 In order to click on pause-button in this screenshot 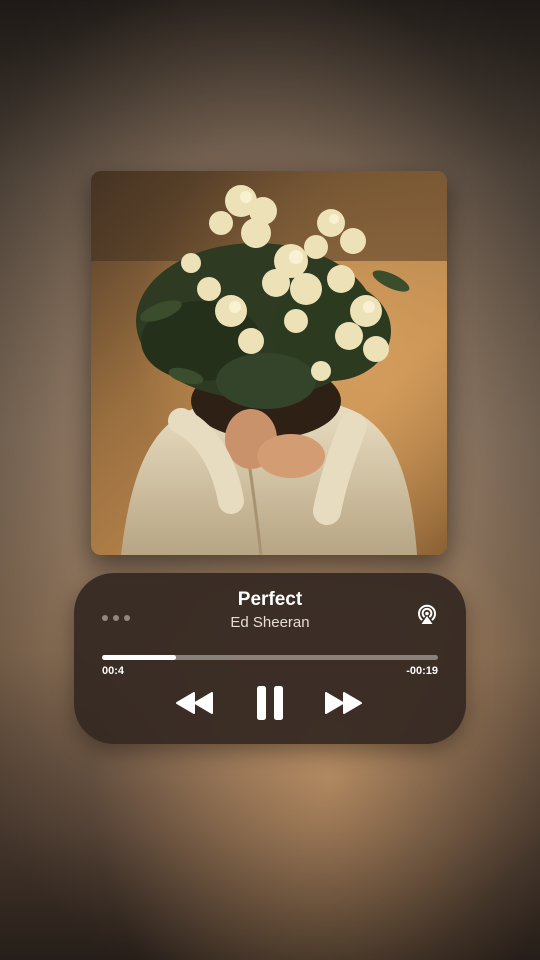, I will do `click(270, 703)`.